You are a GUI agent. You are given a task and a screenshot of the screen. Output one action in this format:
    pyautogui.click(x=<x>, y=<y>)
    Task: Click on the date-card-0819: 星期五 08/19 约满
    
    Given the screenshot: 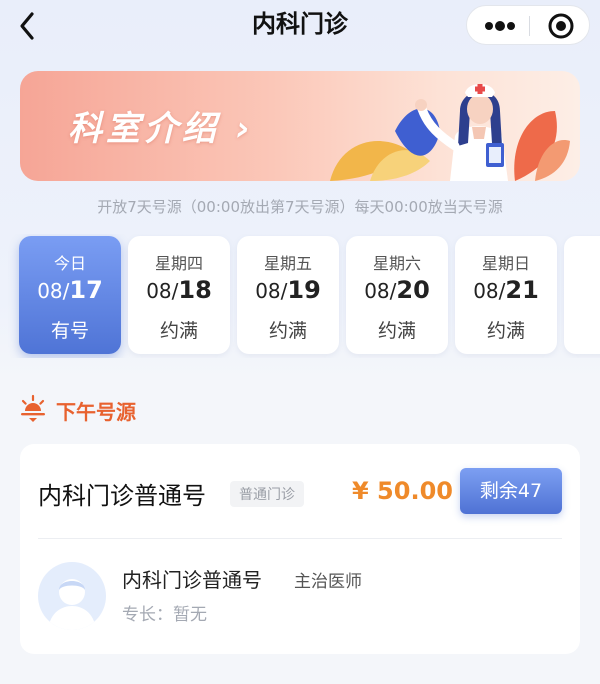 What is the action you would take?
    pyautogui.click(x=288, y=295)
    